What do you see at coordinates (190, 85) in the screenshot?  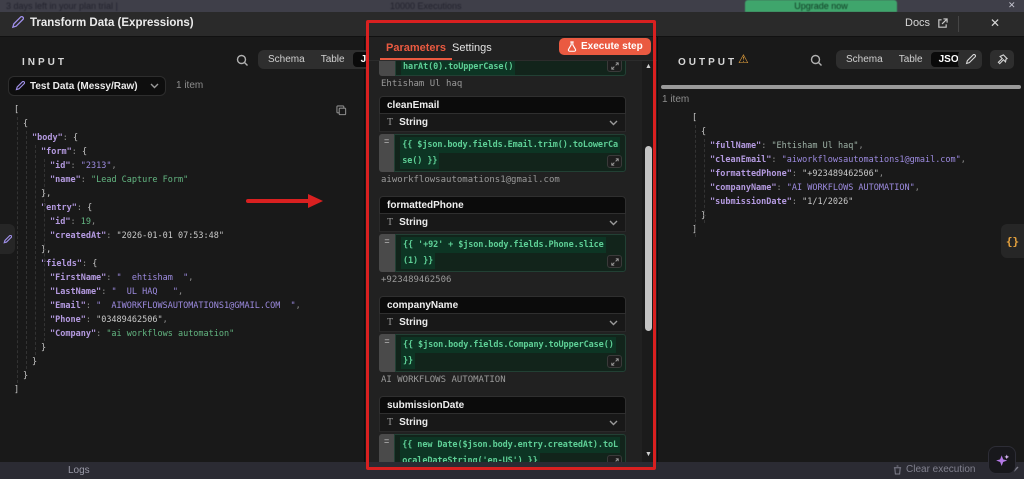 I see `input-items-count: 1 item` at bounding box center [190, 85].